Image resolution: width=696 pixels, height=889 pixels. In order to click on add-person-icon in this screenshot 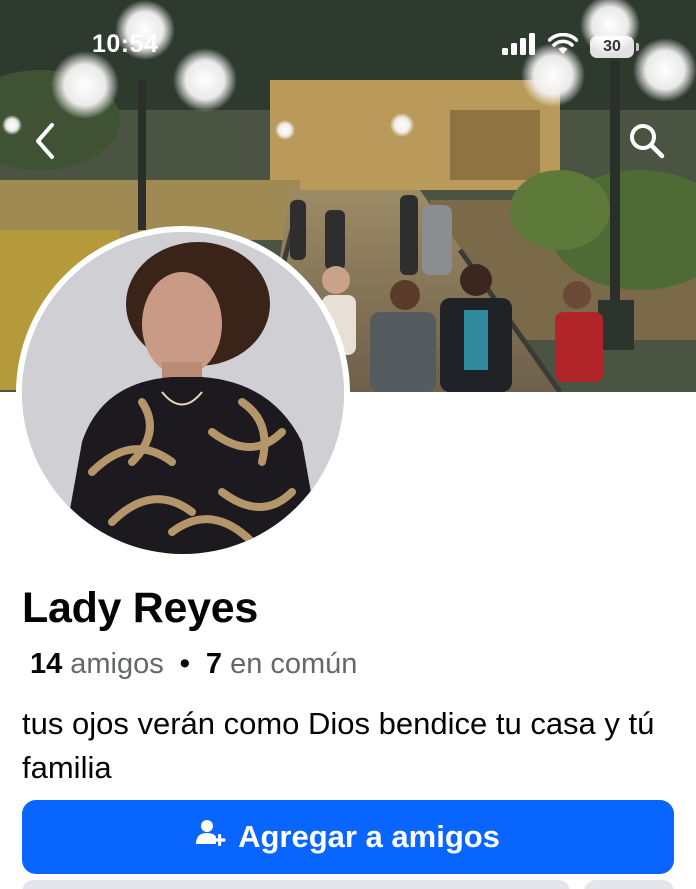, I will do `click(211, 837)`.